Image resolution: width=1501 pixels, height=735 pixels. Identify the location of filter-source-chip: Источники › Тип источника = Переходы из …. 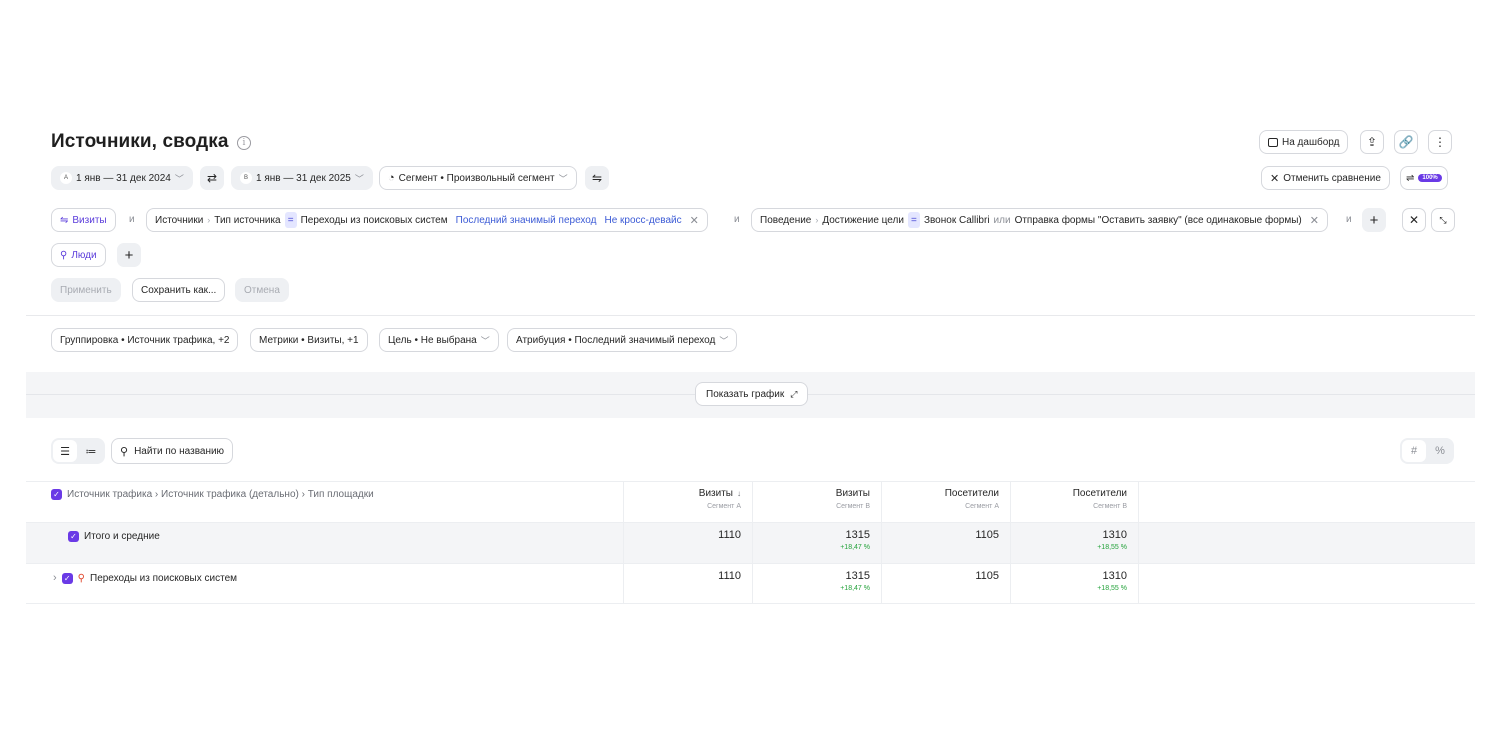
(427, 220).